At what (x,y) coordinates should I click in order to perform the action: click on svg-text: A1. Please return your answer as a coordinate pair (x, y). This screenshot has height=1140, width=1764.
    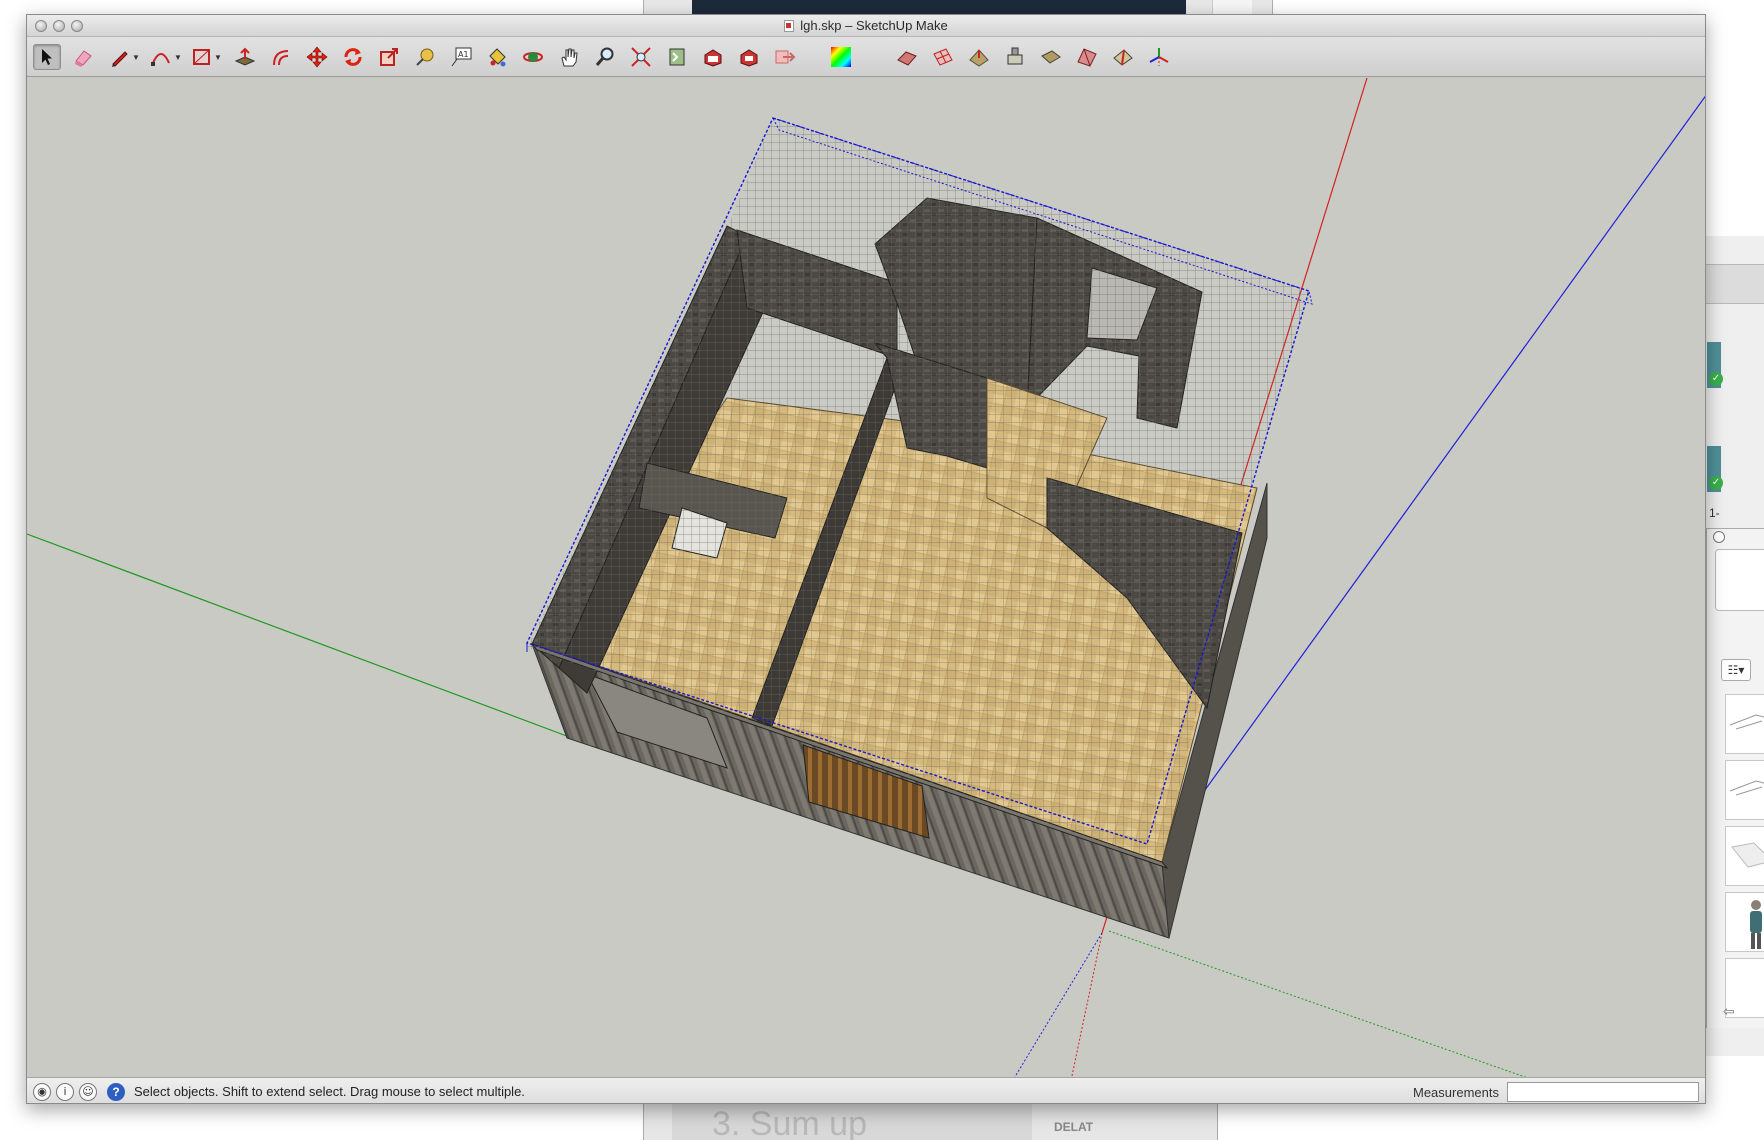
    Looking at the image, I should click on (463, 54).